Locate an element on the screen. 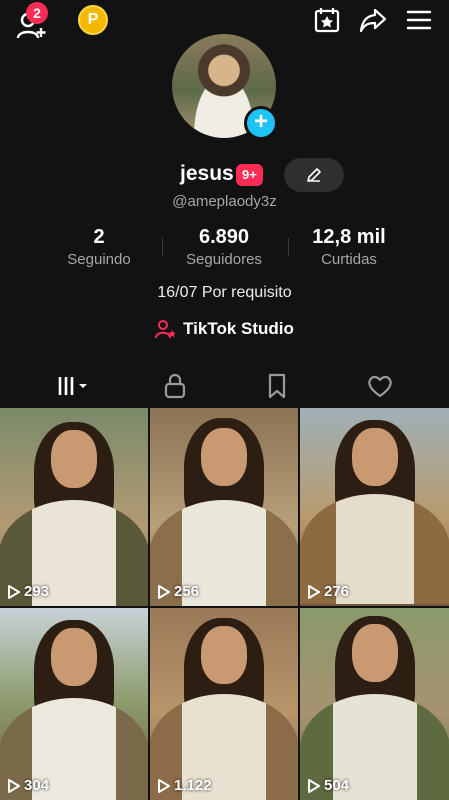  add-friends-button: 2 is located at coordinates (32, 20).